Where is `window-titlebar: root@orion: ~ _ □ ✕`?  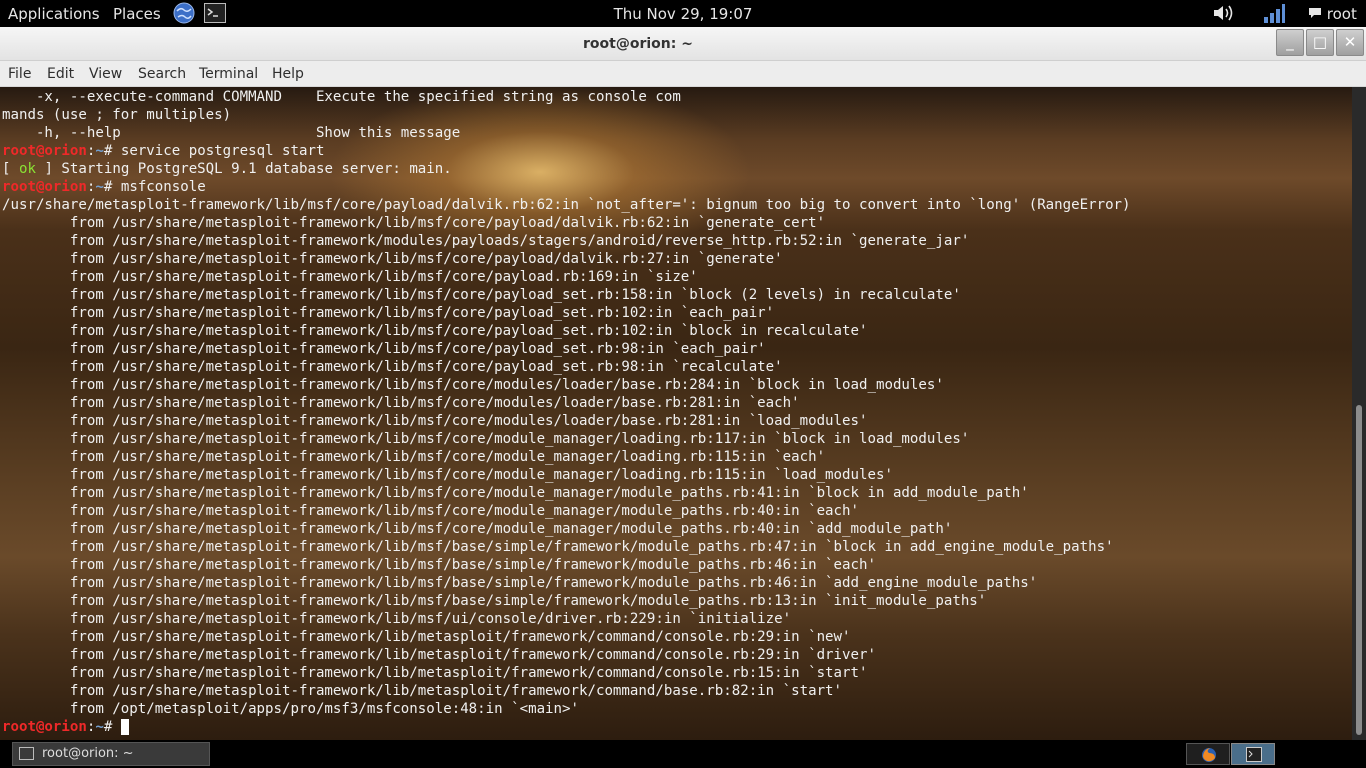
window-titlebar: root@orion: ~ _ □ ✕ is located at coordinates (683, 44).